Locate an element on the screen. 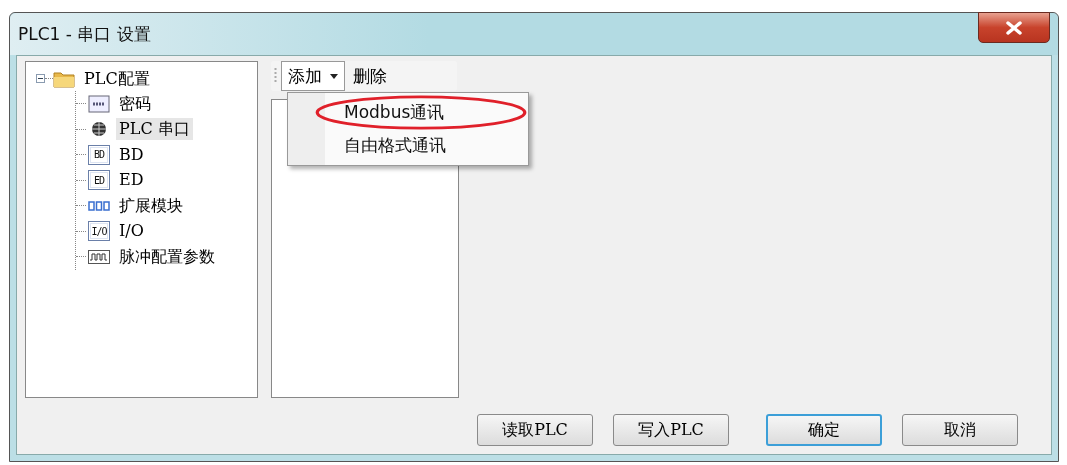  tree-item: 脉冲配置参数 is located at coordinates (167, 256).